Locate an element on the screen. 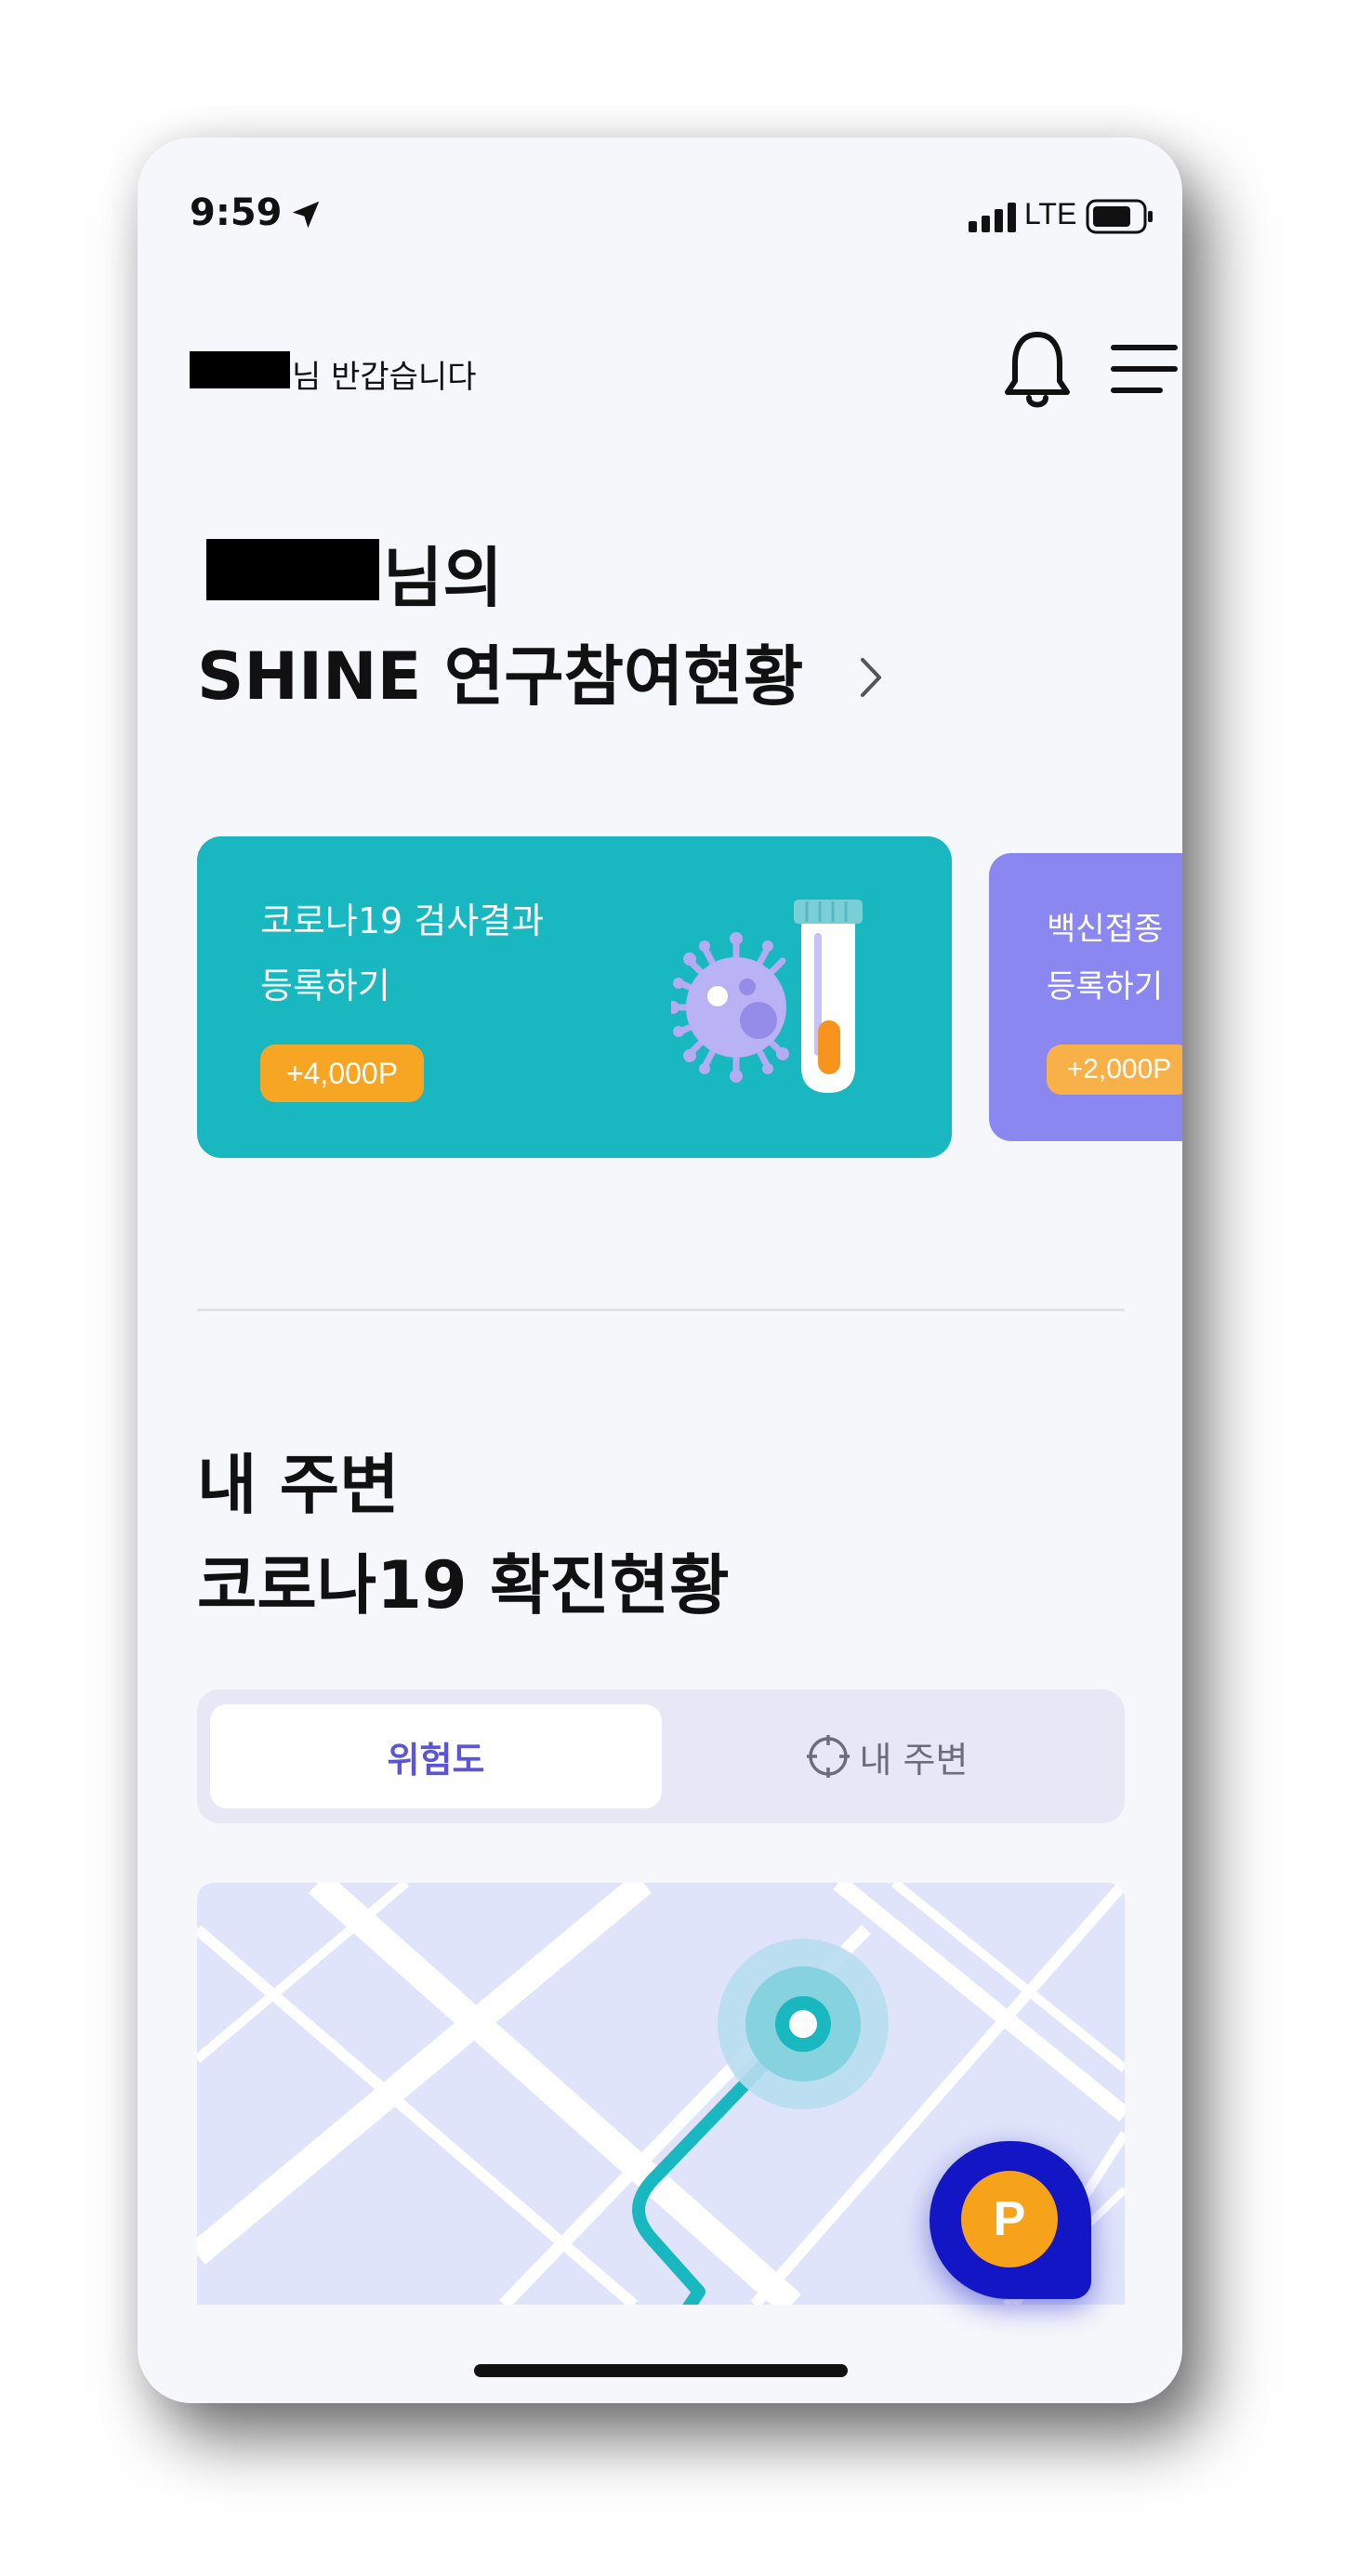 This screenshot has width=1358, height=2576. card-title: 백신접종 is located at coordinates (1105, 929).